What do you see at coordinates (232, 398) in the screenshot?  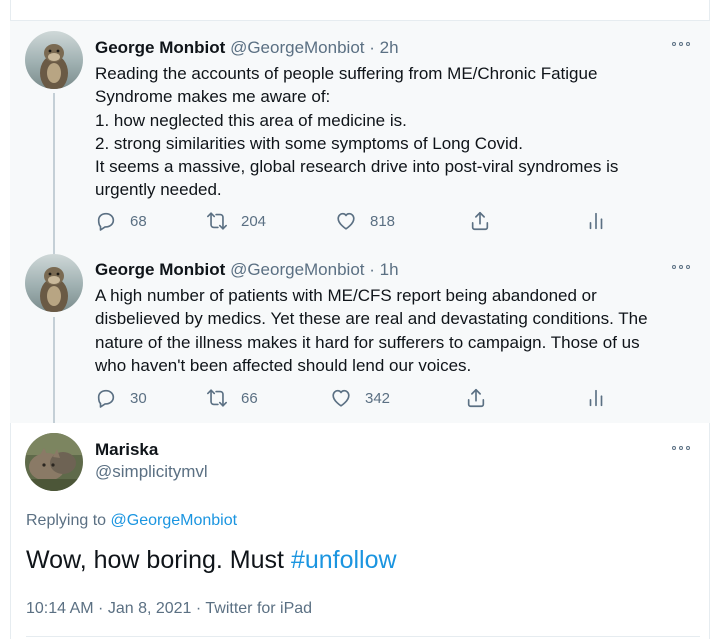 I see `retweet-button: 66` at bounding box center [232, 398].